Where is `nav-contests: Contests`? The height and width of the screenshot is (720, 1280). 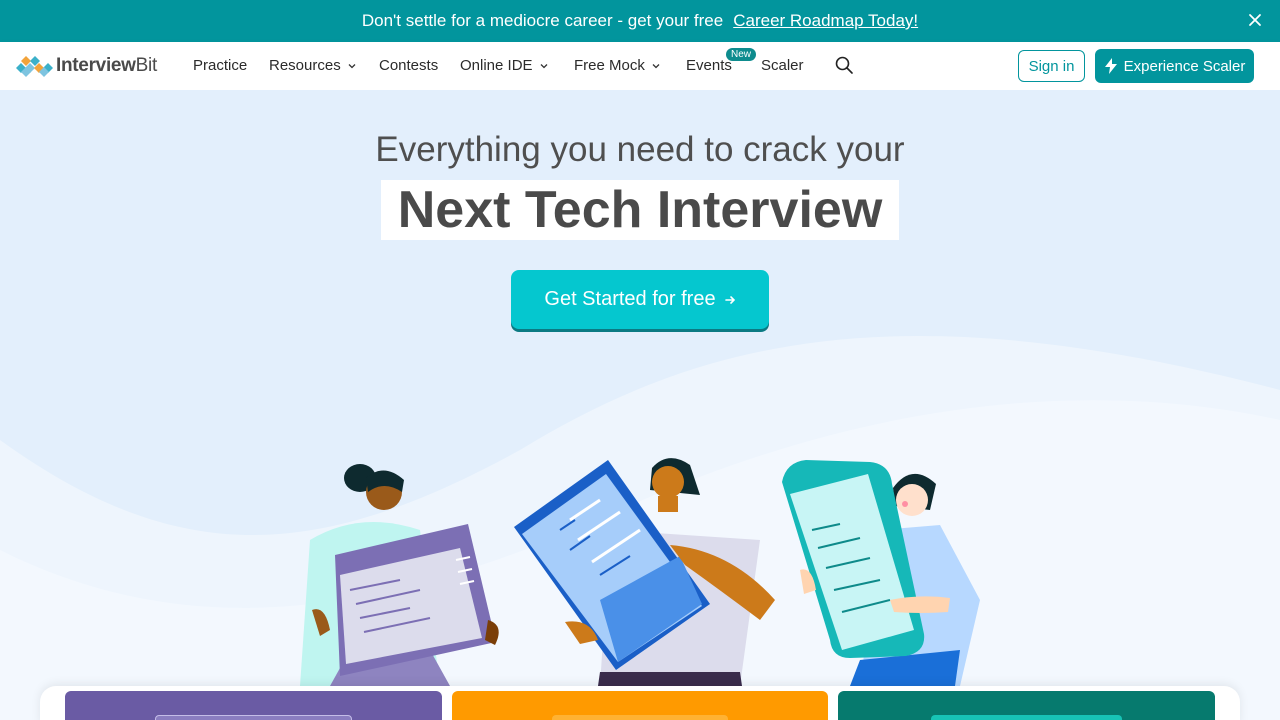 nav-contests: Contests is located at coordinates (408, 65).